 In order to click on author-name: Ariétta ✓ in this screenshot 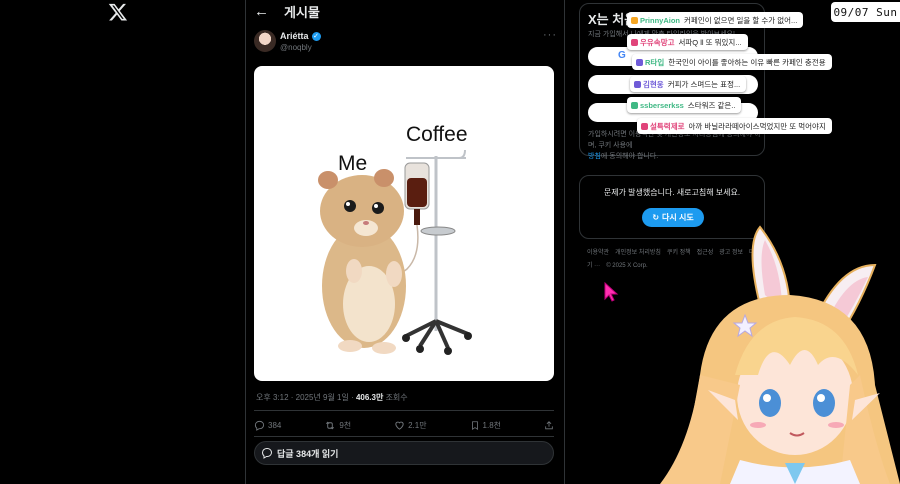, I will do `click(300, 36)`.